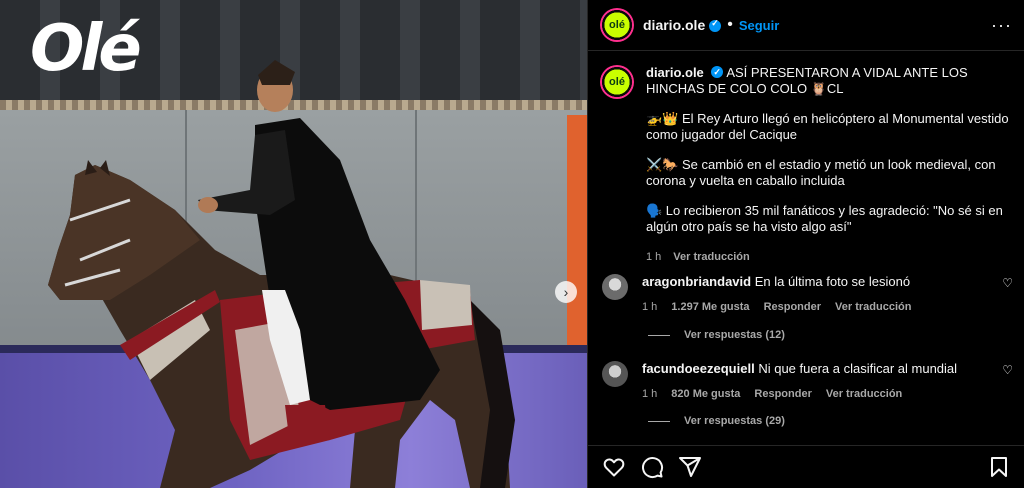 The width and height of the screenshot is (1024, 488). What do you see at coordinates (715, 25) in the screenshot?
I see `verified-badge-icon` at bounding box center [715, 25].